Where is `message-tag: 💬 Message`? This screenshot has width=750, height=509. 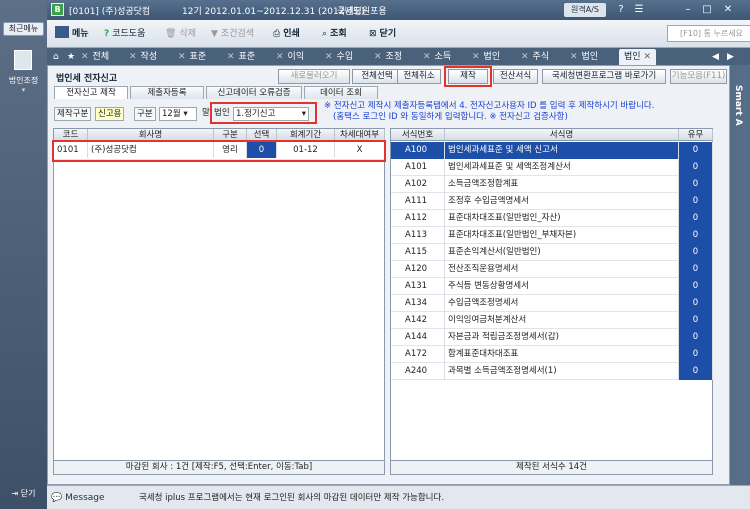
message-tag: 💬 Message is located at coordinates (78, 498).